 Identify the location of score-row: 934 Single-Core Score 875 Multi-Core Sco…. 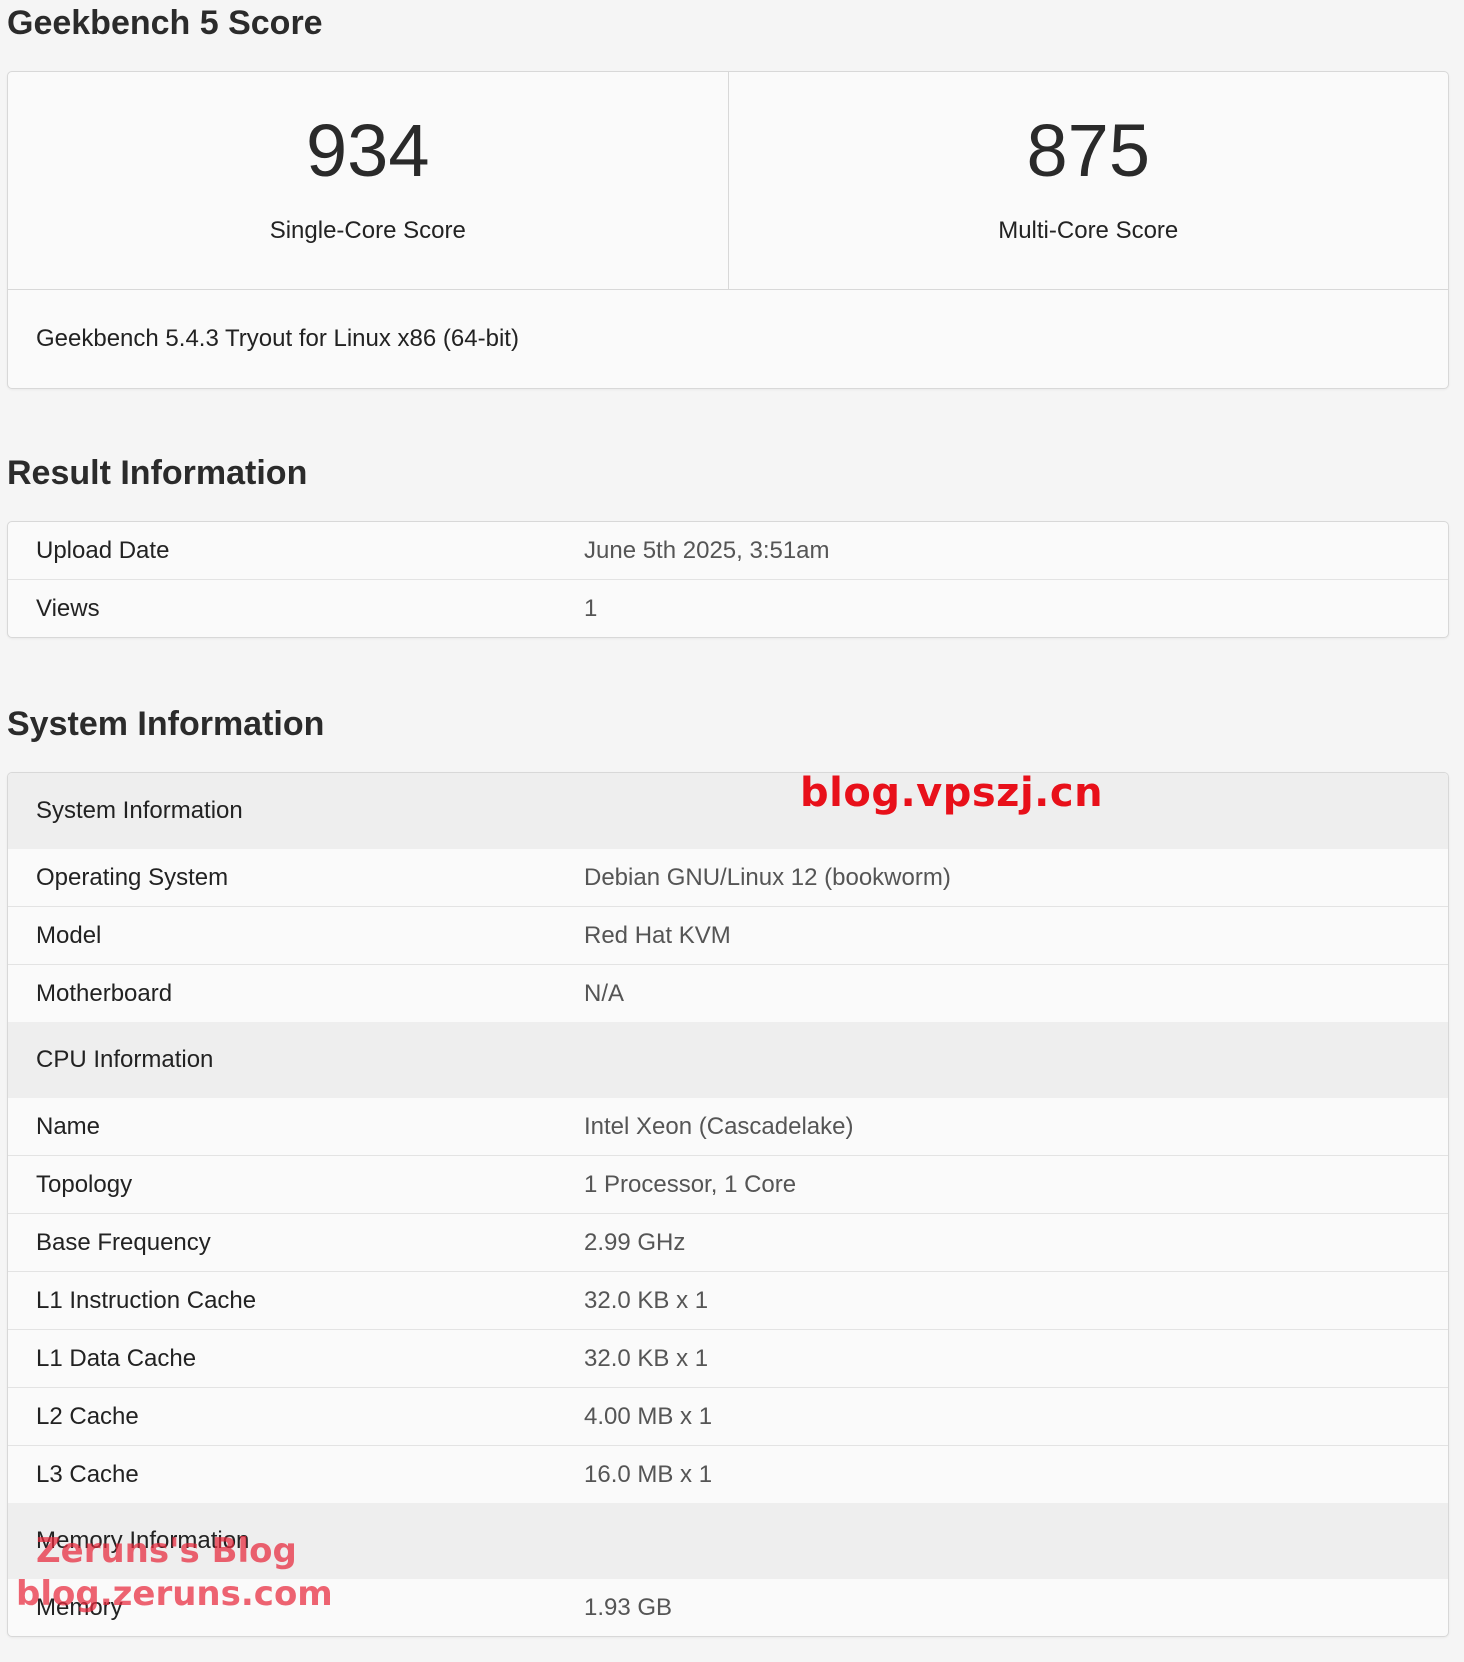
(728, 181).